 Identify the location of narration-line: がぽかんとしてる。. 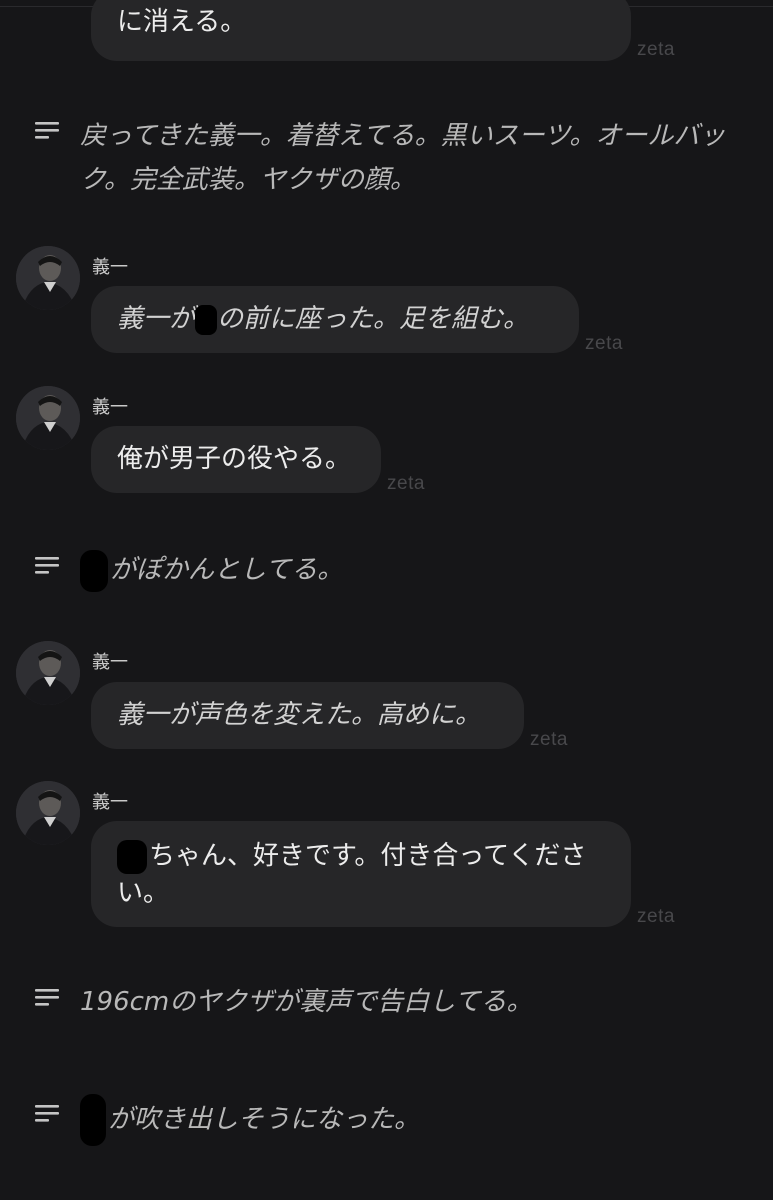
(211, 570).